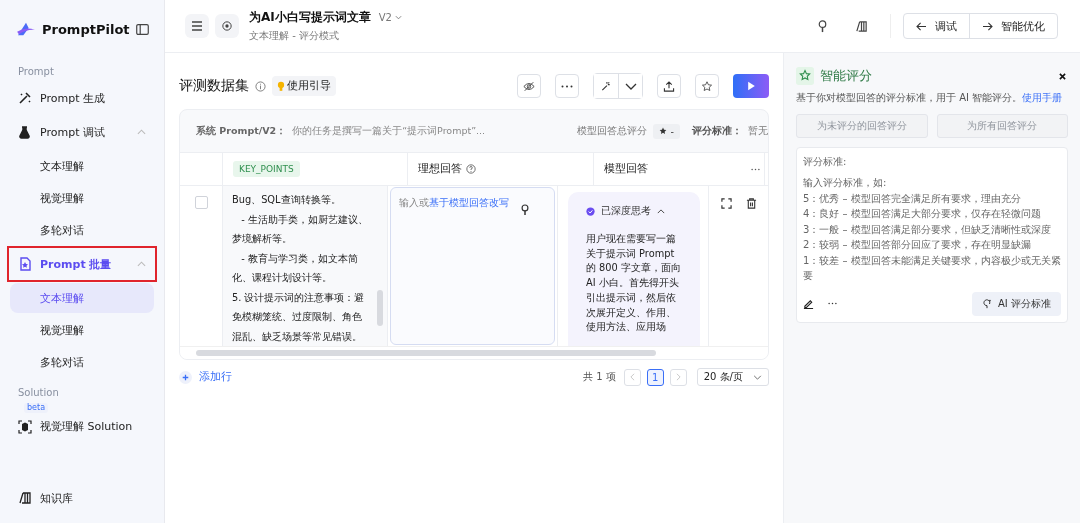 This screenshot has height=523, width=1080. What do you see at coordinates (1062, 76) in the screenshot?
I see `close-icon` at bounding box center [1062, 76].